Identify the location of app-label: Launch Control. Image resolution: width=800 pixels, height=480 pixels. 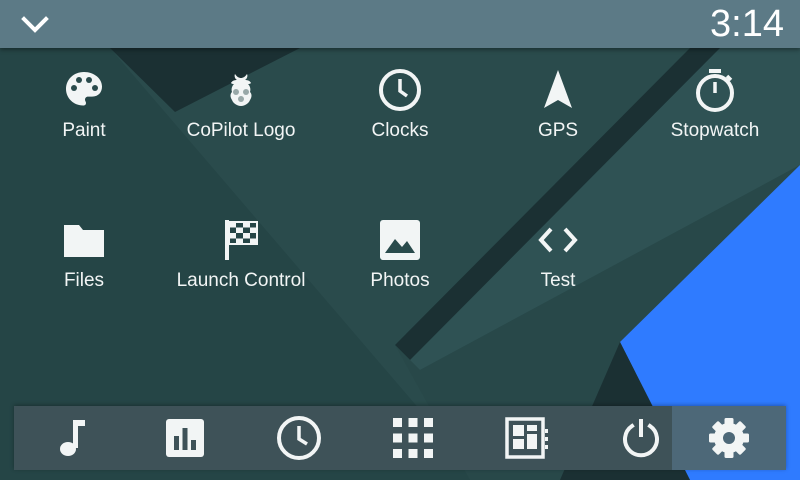
(241, 280).